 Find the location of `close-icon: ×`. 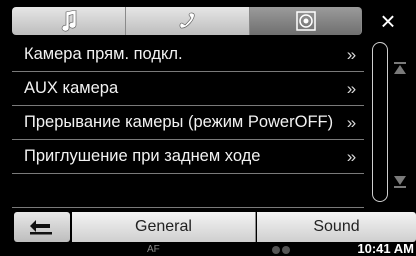

close-icon: × is located at coordinates (388, 21).